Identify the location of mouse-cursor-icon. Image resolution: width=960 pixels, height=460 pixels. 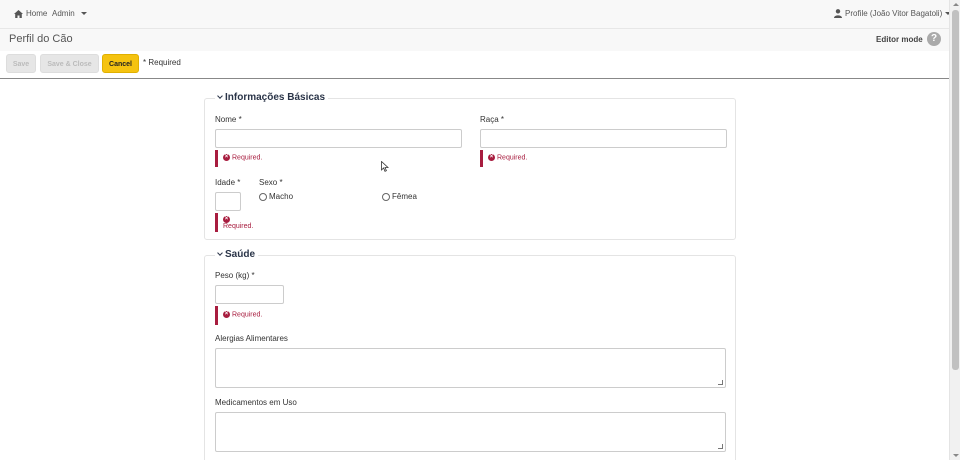
(385, 166).